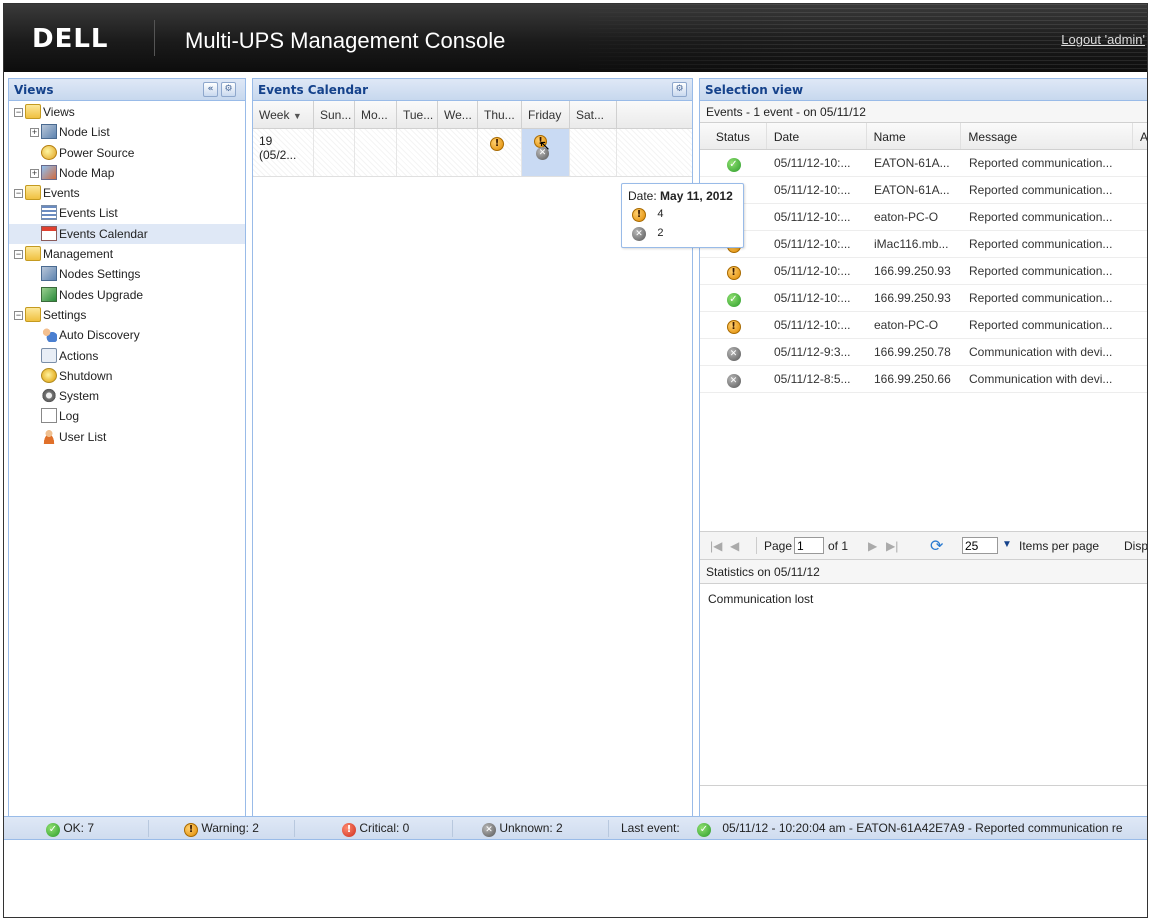 The height and width of the screenshot is (921, 1151). Describe the element at coordinates (65, 314) in the screenshot. I see `tree-item-label: Settings` at that location.